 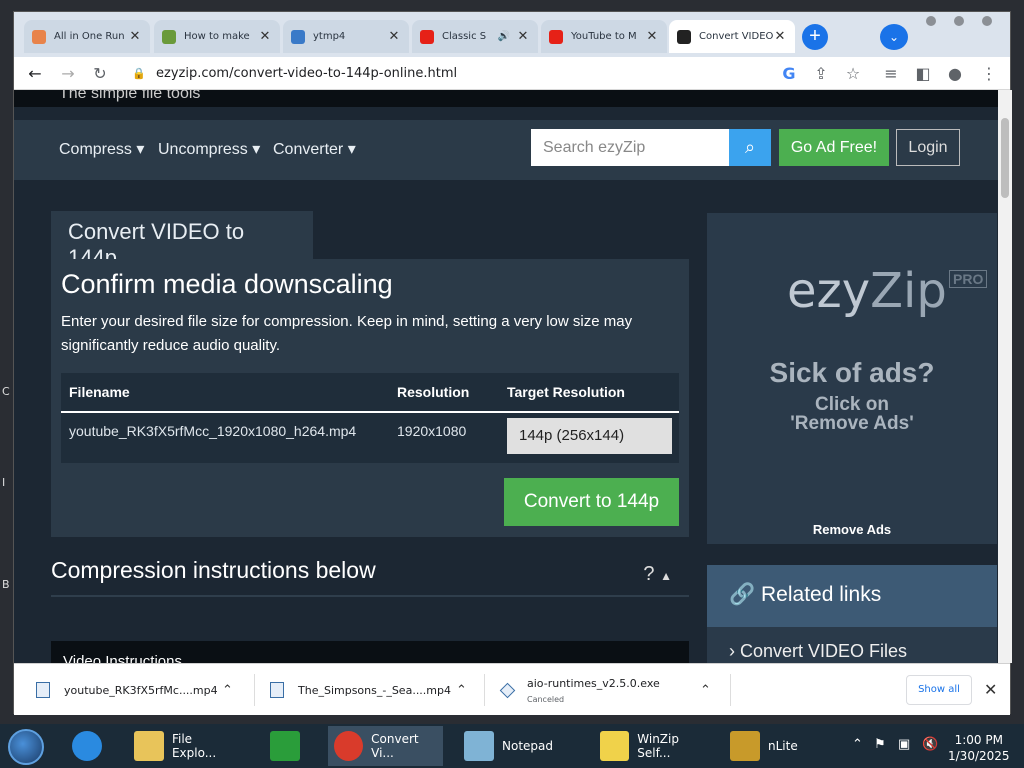 What do you see at coordinates (732, 36) in the screenshot?
I see `tab-convert-video: Convert VIDEO ✕` at bounding box center [732, 36].